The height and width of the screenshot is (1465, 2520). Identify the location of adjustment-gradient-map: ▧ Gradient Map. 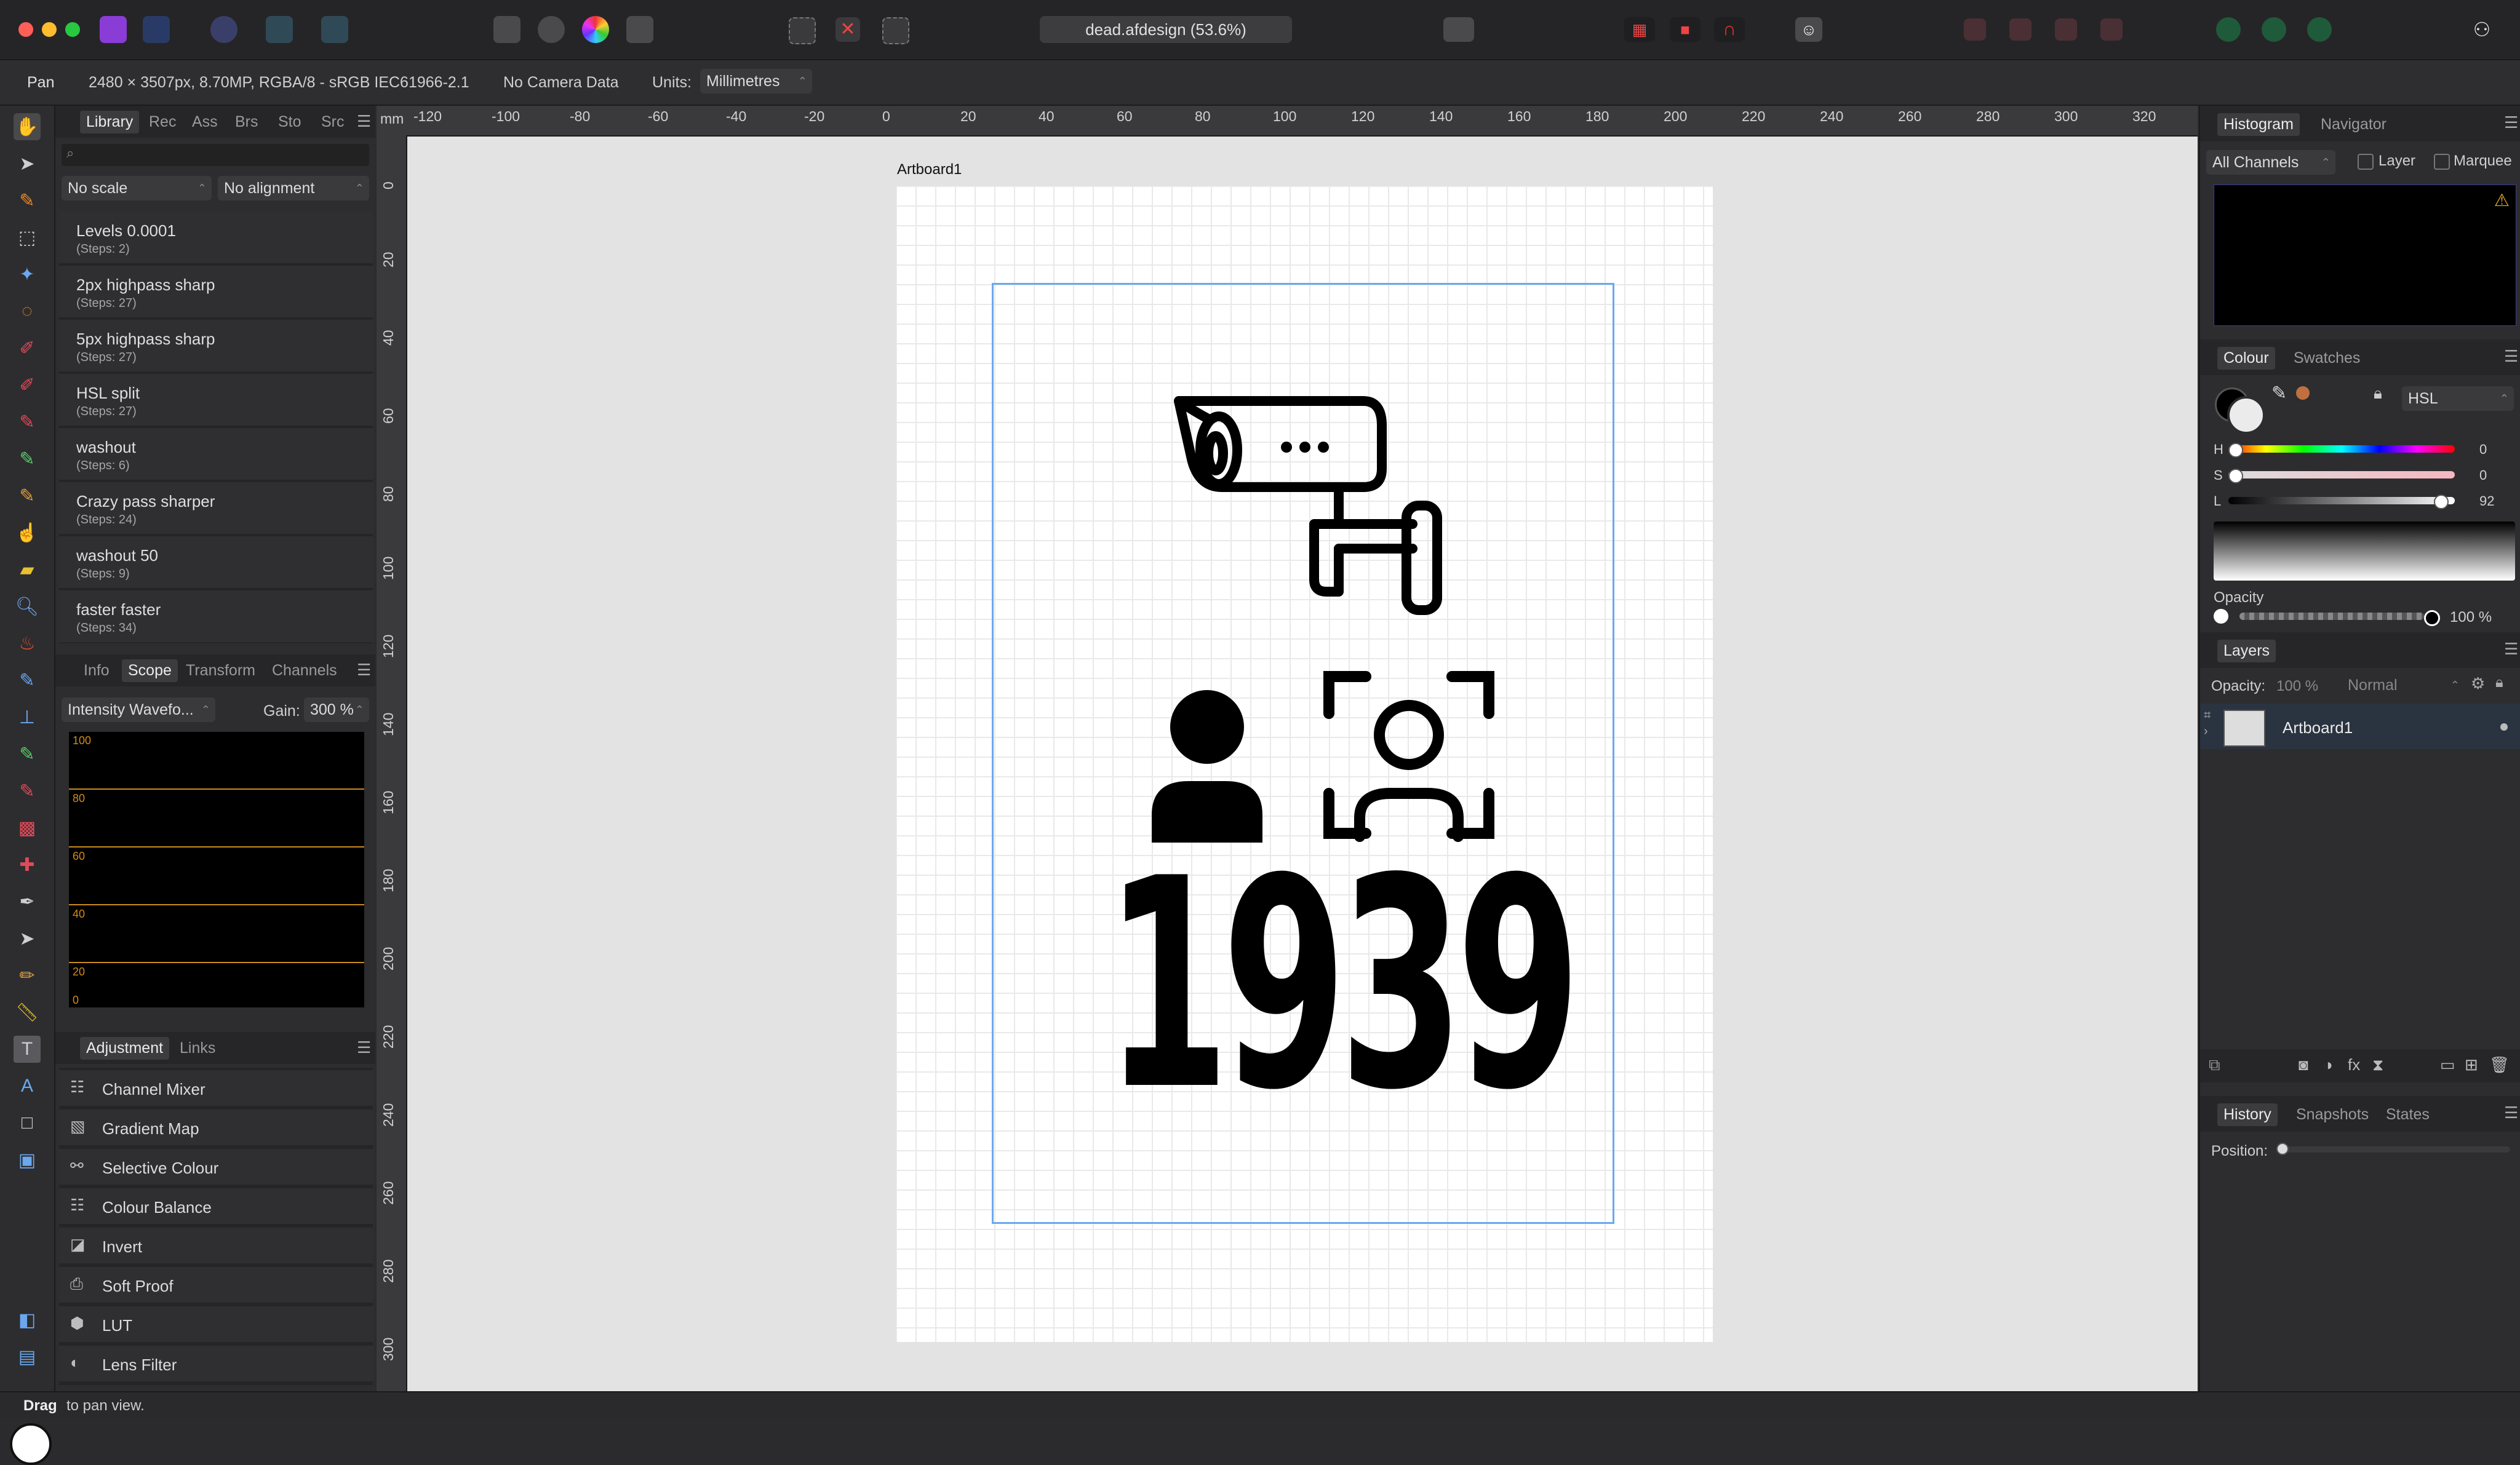
(216, 1129).